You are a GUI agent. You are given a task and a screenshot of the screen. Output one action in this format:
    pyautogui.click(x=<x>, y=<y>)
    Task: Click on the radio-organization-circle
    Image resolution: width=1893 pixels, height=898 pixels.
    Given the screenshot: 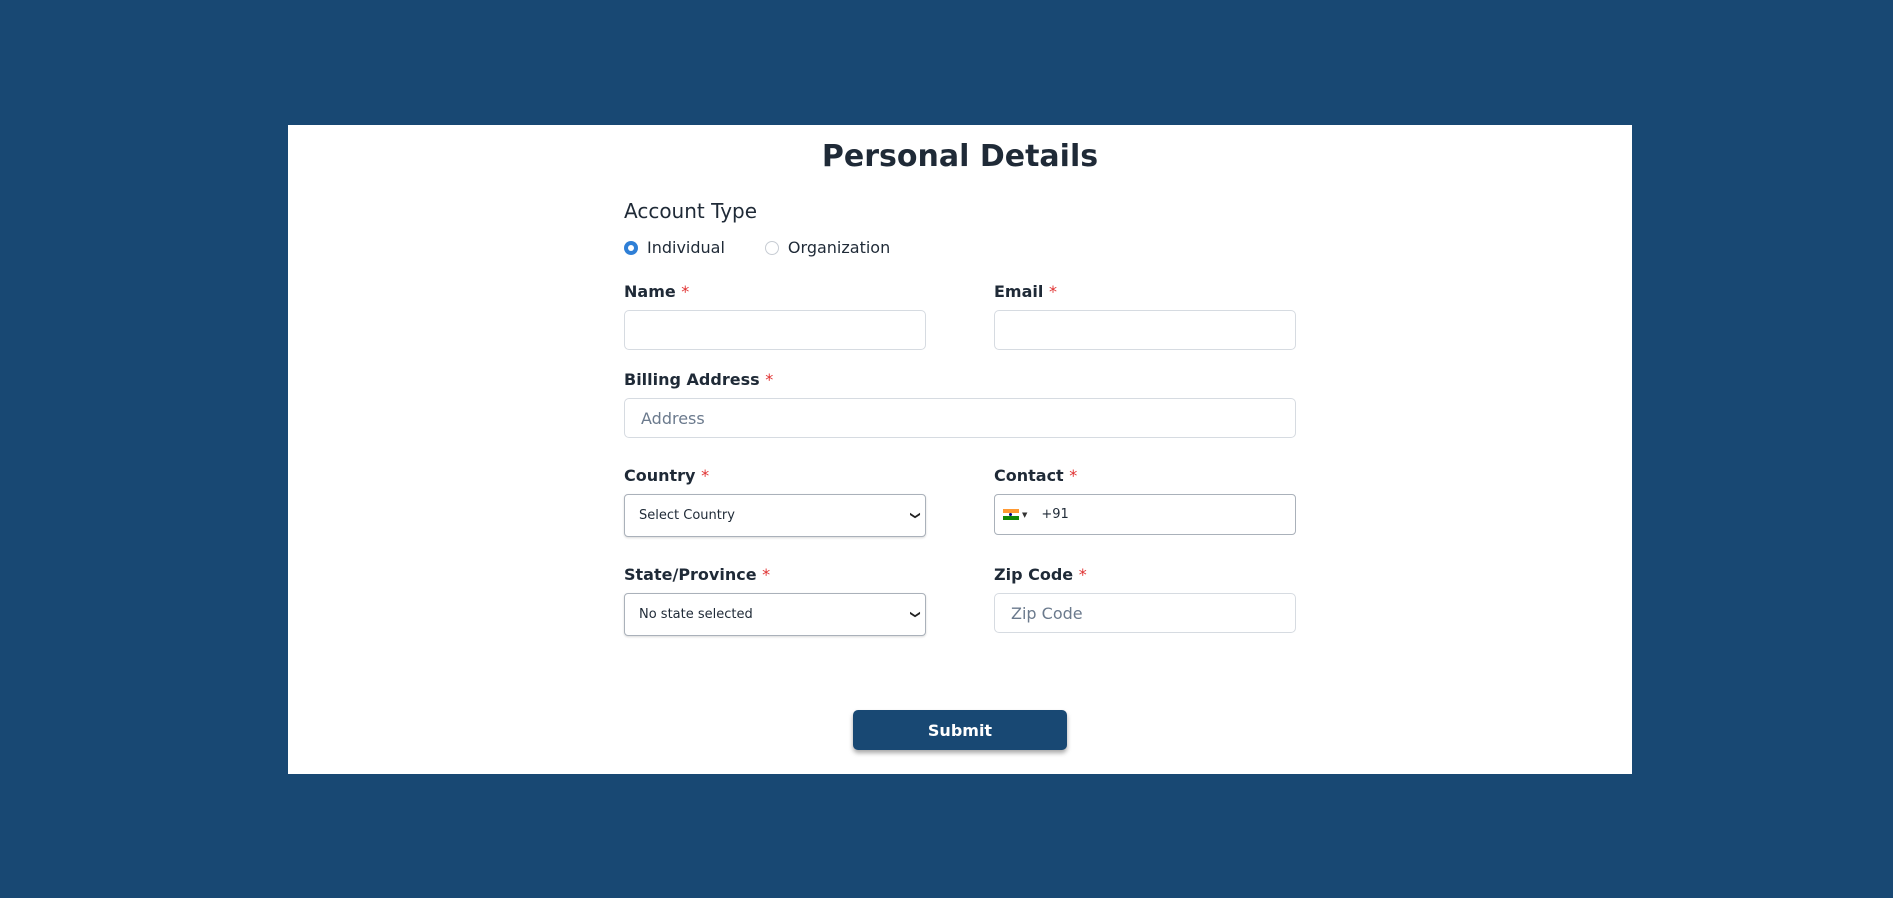 What is the action you would take?
    pyautogui.click(x=771, y=247)
    